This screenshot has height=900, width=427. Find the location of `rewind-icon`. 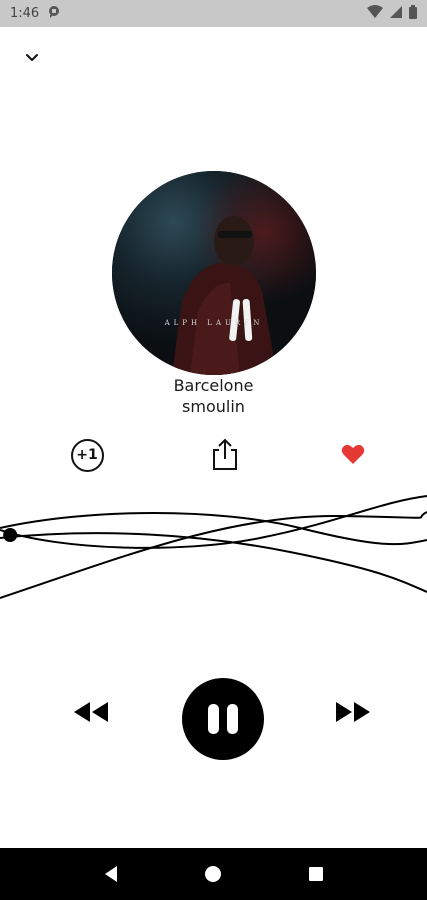

rewind-icon is located at coordinates (91, 712).